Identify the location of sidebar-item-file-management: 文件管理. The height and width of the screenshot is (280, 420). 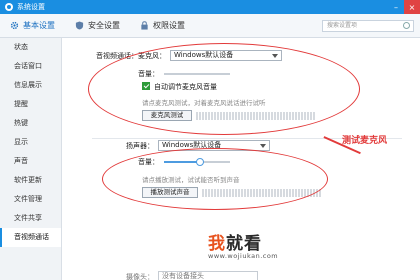
(30, 199).